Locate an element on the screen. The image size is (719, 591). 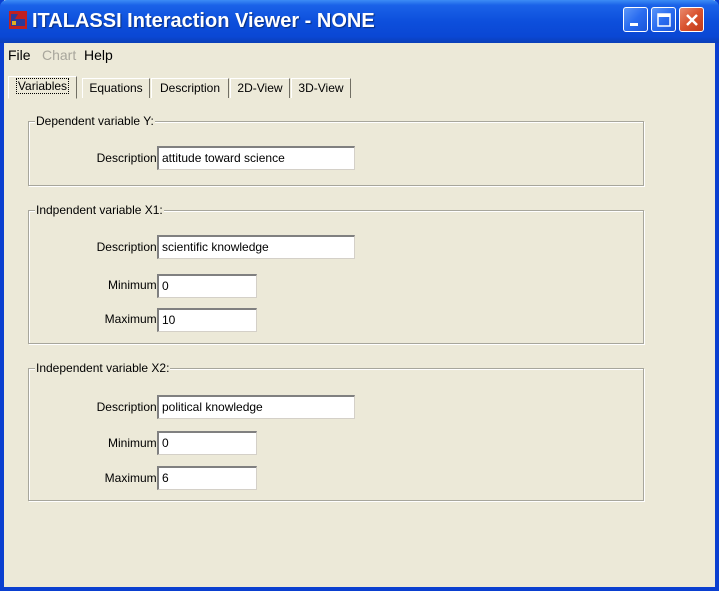
menu-chart-label: Chart is located at coordinates (59, 55).